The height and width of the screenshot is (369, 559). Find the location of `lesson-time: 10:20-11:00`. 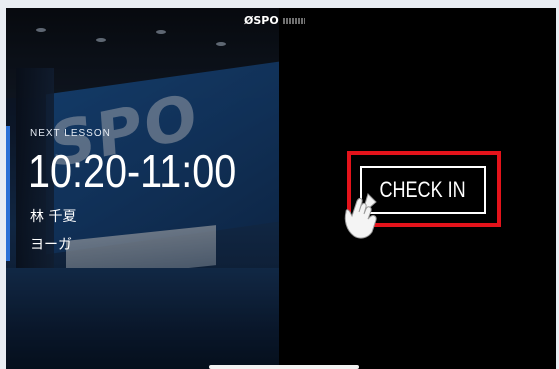

lesson-time: 10:20-11:00 is located at coordinates (132, 171).